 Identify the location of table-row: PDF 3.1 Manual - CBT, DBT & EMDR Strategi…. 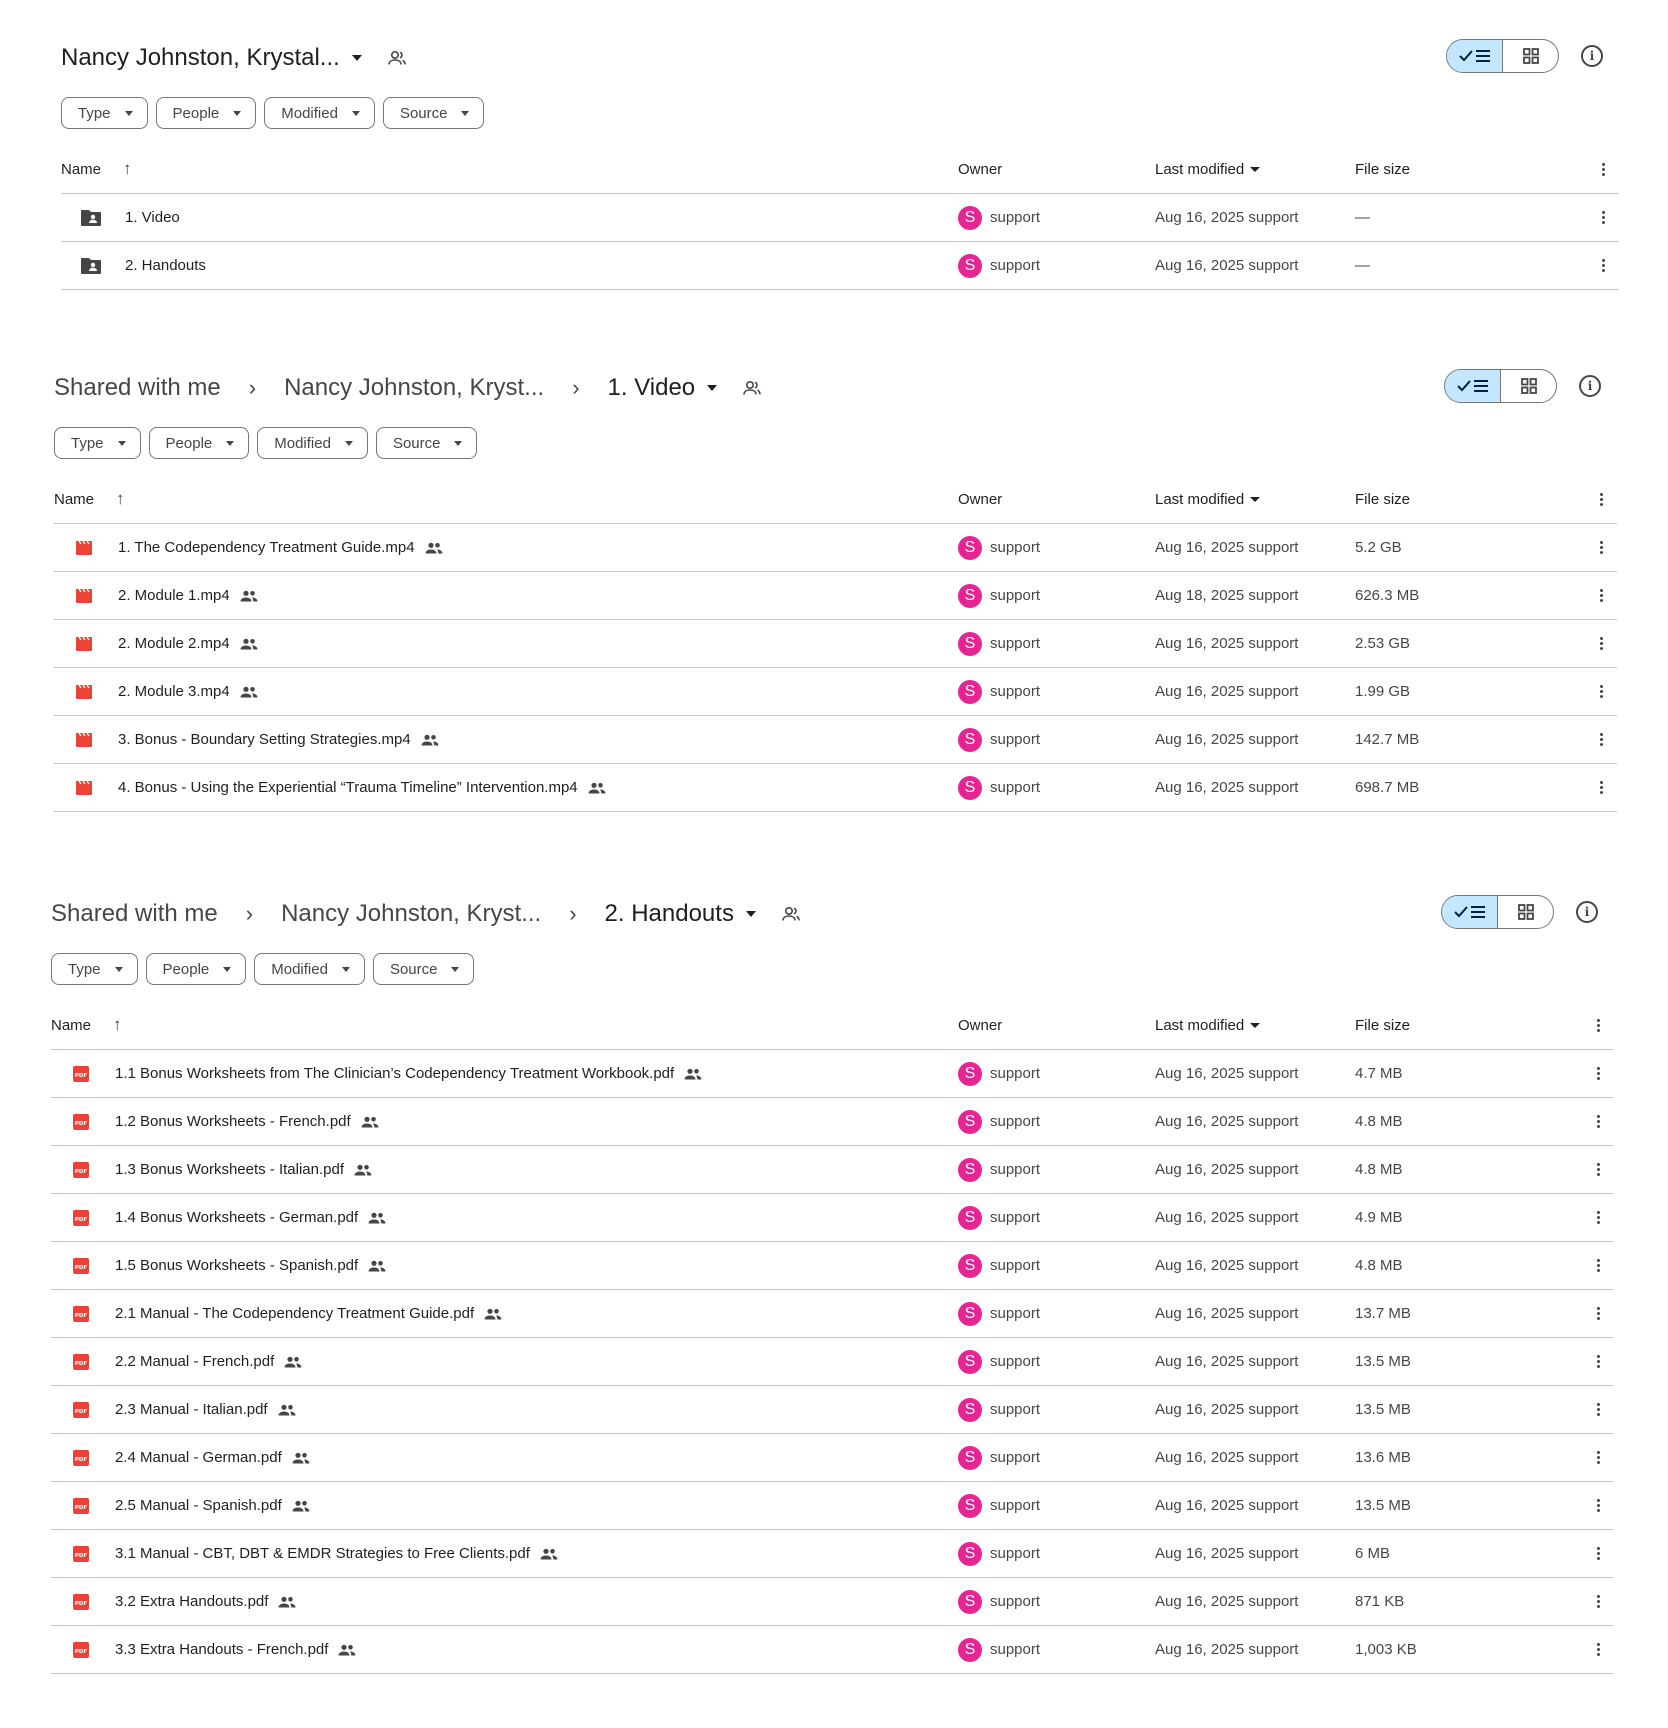
(832, 1554).